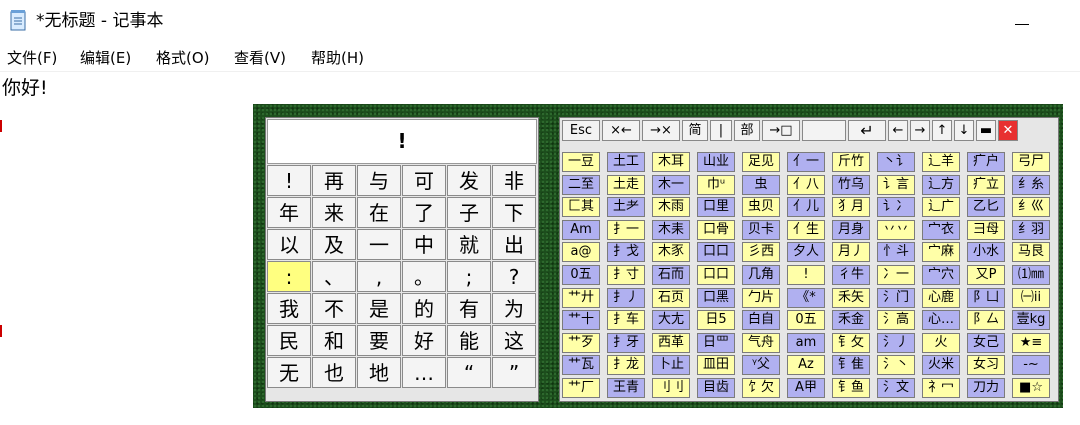 This screenshot has height=425, width=1080. I want to click on component-key: ᵞ父, so click(761, 365).